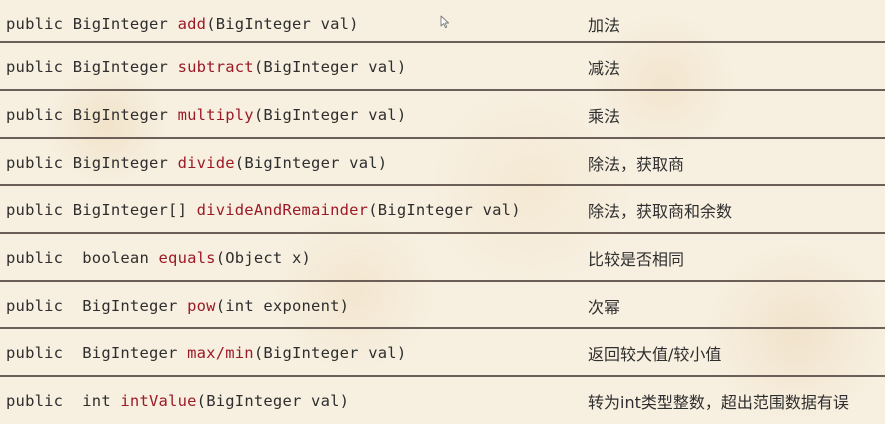  I want to click on method-name: divideAndRemainder, so click(282, 209).